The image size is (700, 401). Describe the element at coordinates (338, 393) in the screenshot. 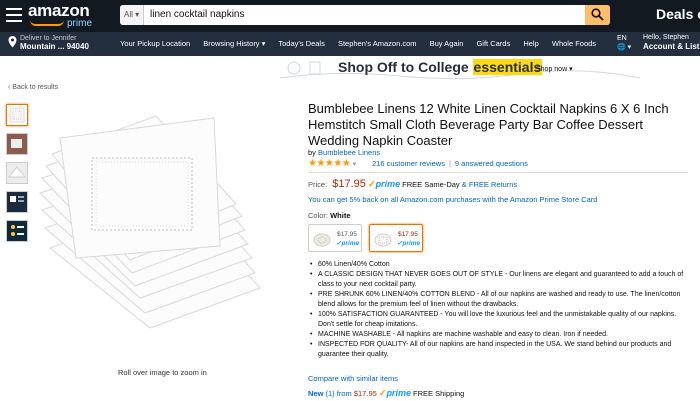

I see `new-offers-count: (1) from` at that location.